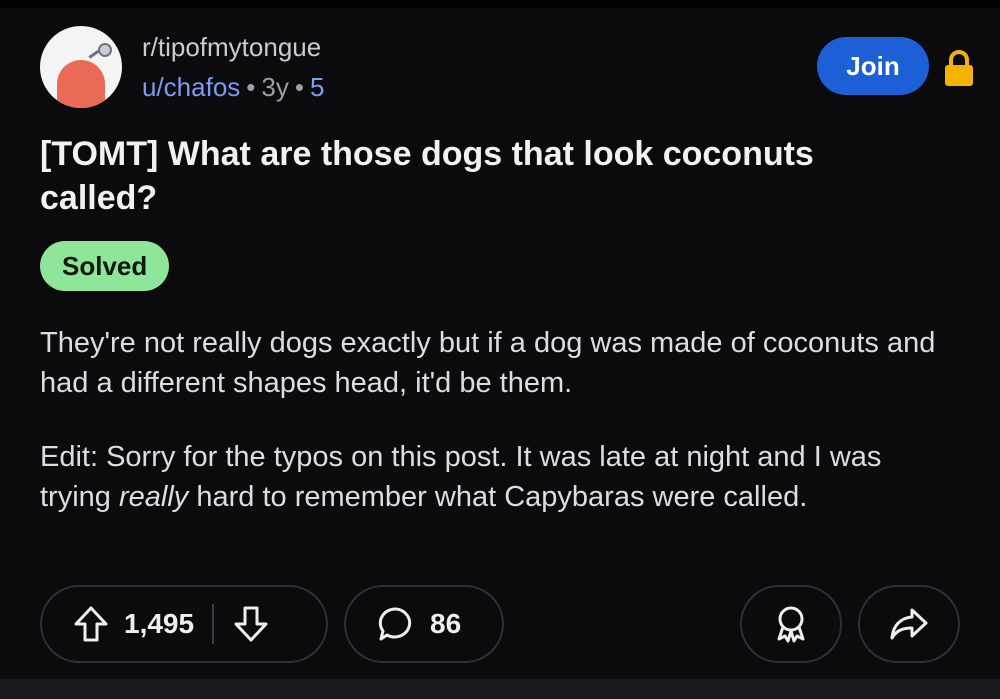 This screenshot has height=699, width=1000. What do you see at coordinates (231, 47) in the screenshot?
I see `subreddit-name: r/tipofmytongue` at bounding box center [231, 47].